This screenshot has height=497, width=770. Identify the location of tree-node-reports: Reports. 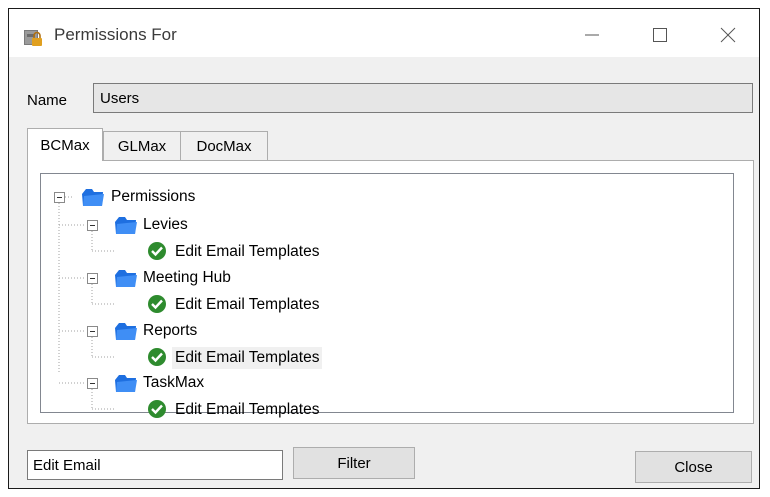
(170, 331).